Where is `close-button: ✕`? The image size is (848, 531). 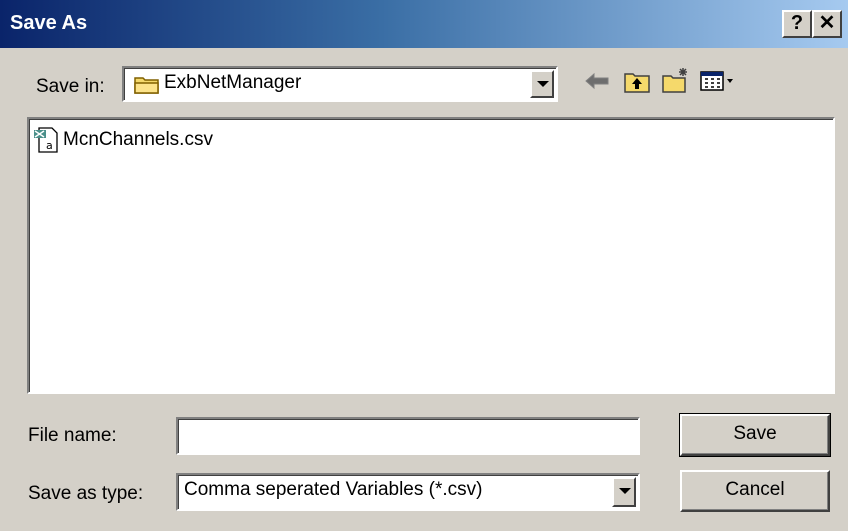 close-button: ✕ is located at coordinates (827, 24).